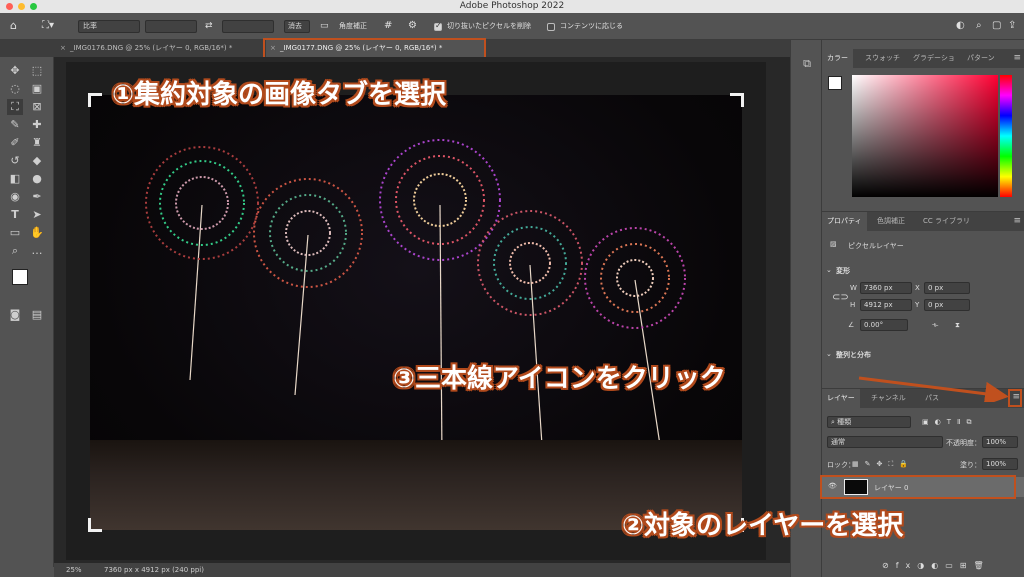 Image resolution: width=1024 pixels, height=577 pixels. What do you see at coordinates (37, 107) in the screenshot?
I see `frame-tool-icon: ⊠` at bounding box center [37, 107].